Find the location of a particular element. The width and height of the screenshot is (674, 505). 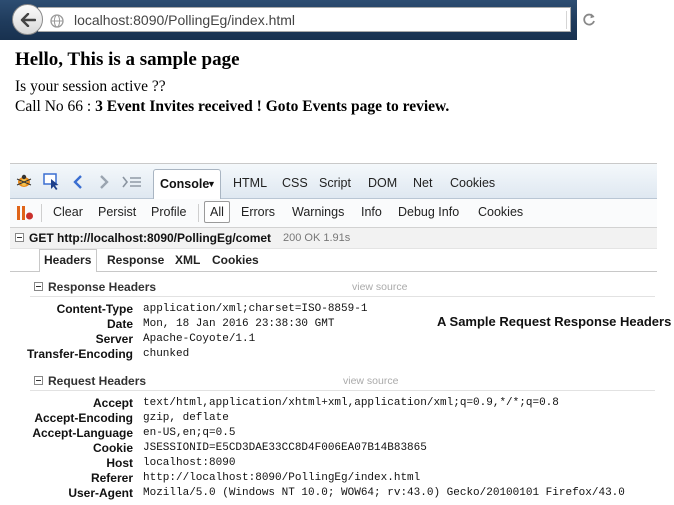

profile-button: Profile is located at coordinates (168, 212).